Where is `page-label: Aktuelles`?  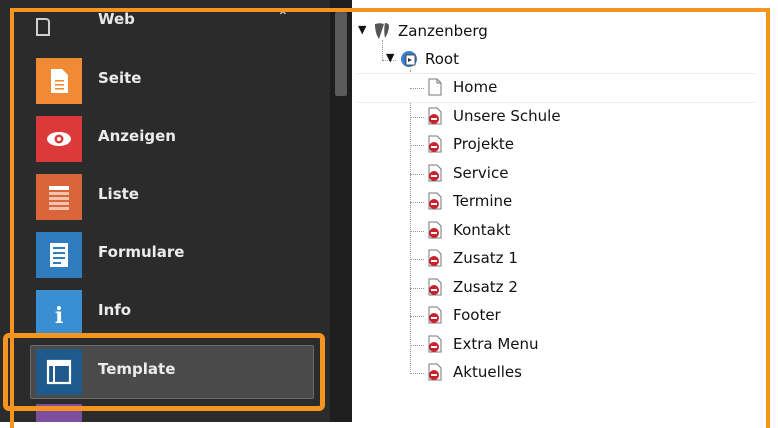
page-label: Aktuelles is located at coordinates (487, 372).